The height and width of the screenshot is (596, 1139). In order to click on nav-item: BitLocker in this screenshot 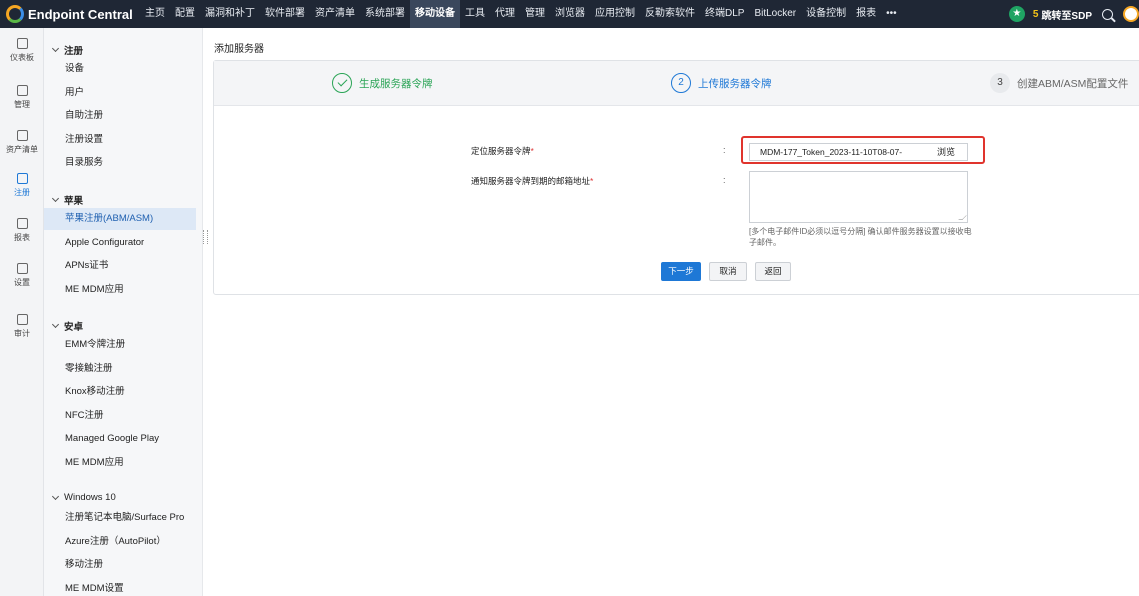, I will do `click(775, 14)`.